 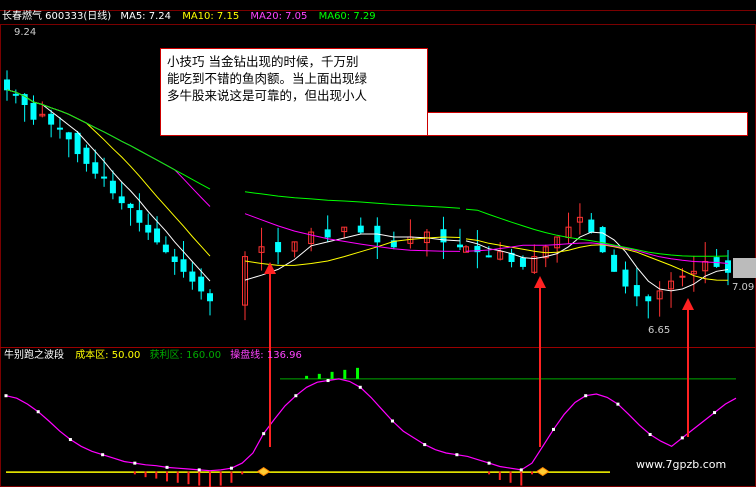 I want to click on high-price-mark: 9.24, so click(x=25, y=32).